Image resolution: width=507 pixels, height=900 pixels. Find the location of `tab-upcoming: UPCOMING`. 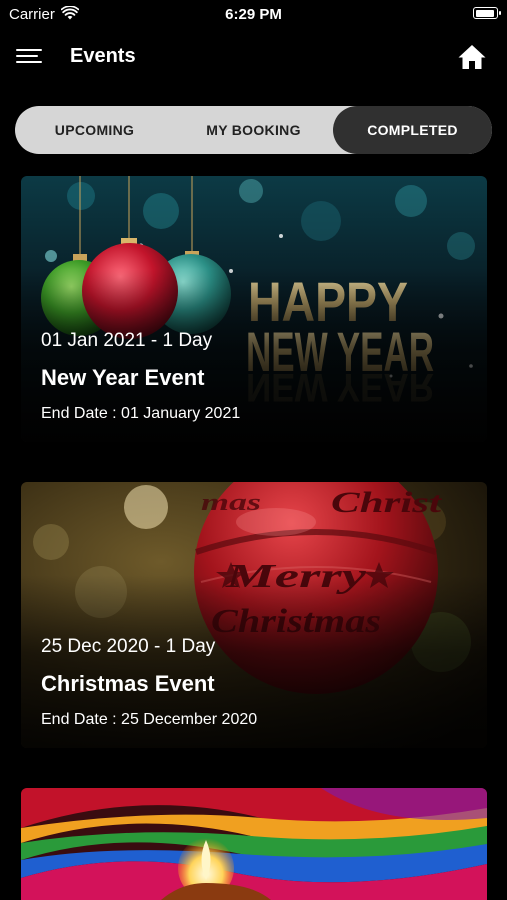

tab-upcoming: UPCOMING is located at coordinates (94, 130).